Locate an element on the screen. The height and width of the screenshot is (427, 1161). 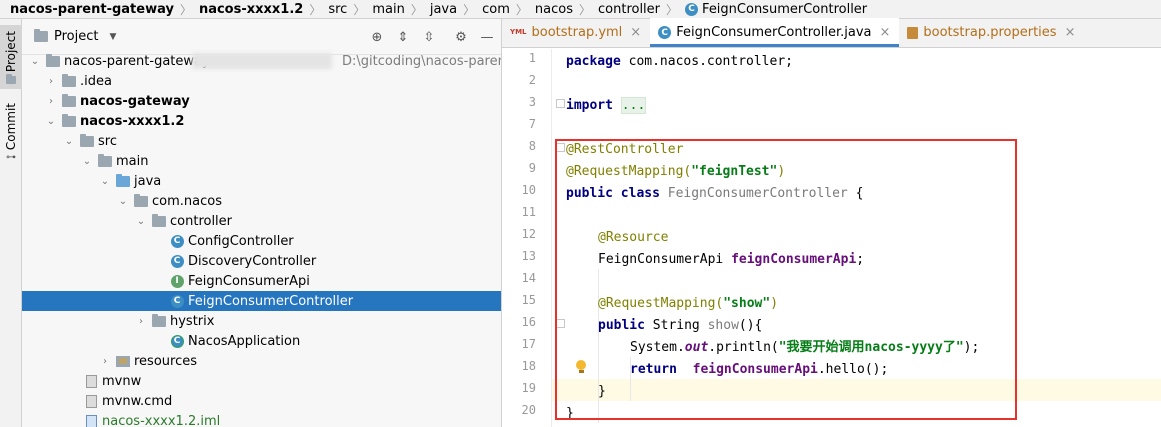
locate-icon: ⊕ is located at coordinates (377, 37).